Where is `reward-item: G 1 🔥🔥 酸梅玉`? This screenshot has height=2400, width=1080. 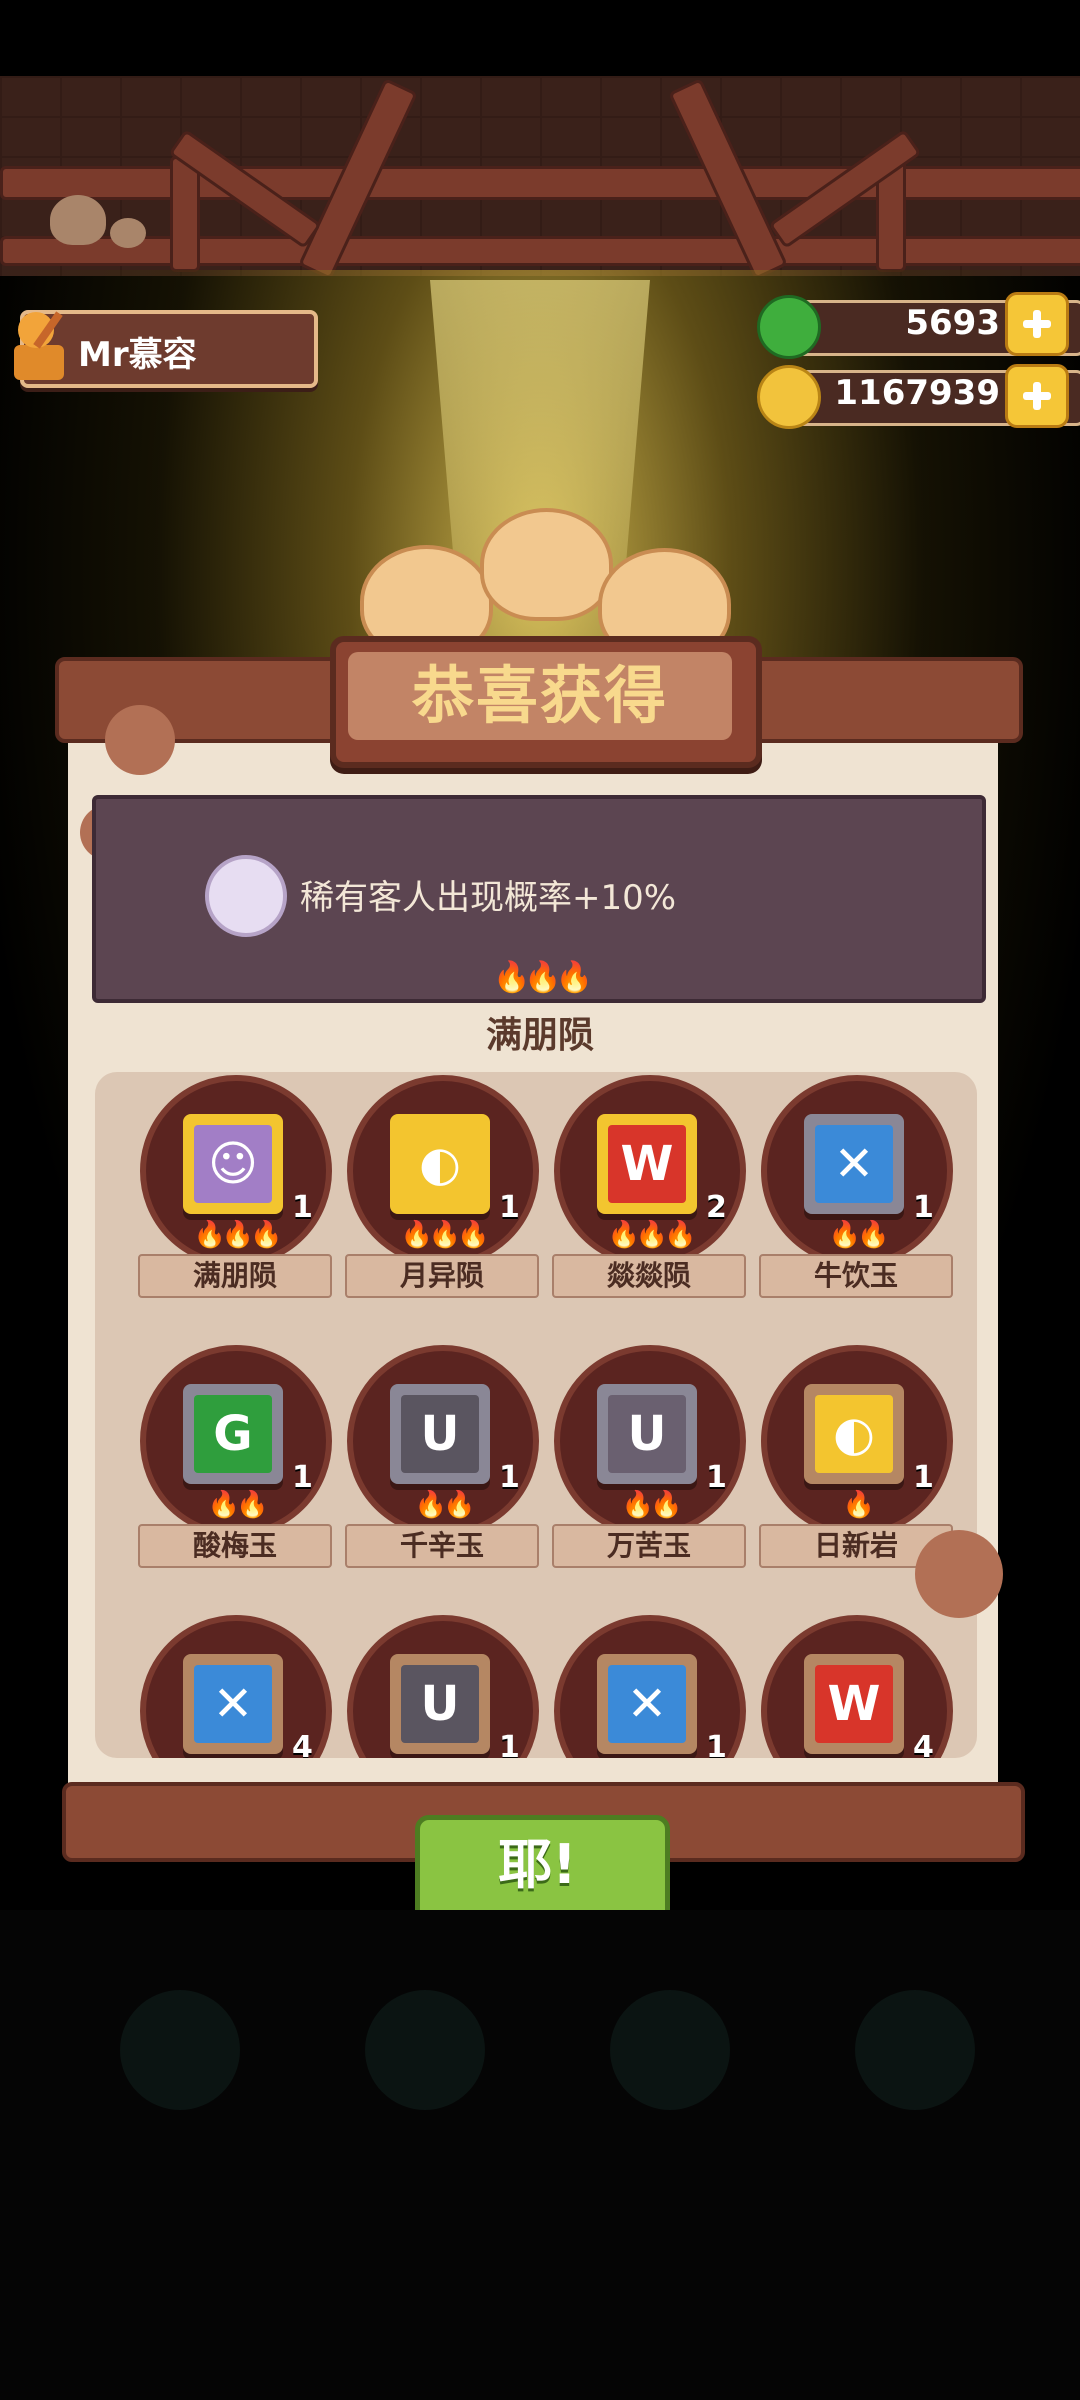
reward-item: G 1 🔥🔥 酸梅玉 is located at coordinates (239, 1462).